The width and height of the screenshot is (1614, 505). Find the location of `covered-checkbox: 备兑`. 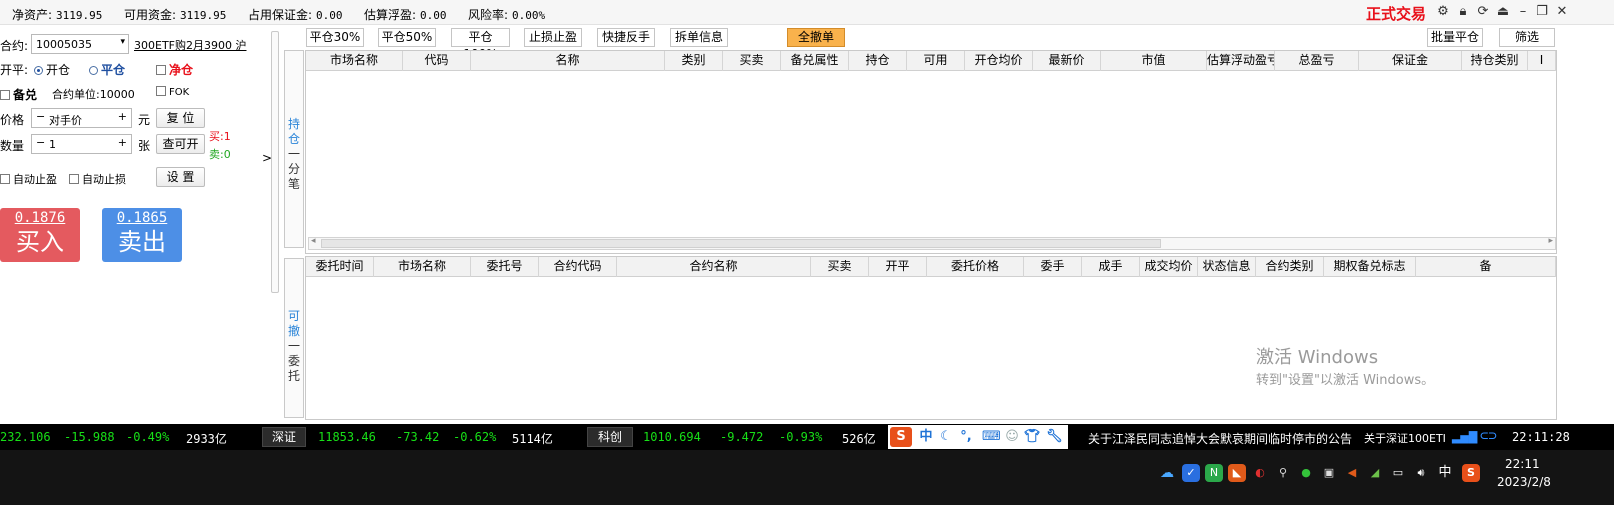

covered-checkbox: 备兑 is located at coordinates (18, 94).